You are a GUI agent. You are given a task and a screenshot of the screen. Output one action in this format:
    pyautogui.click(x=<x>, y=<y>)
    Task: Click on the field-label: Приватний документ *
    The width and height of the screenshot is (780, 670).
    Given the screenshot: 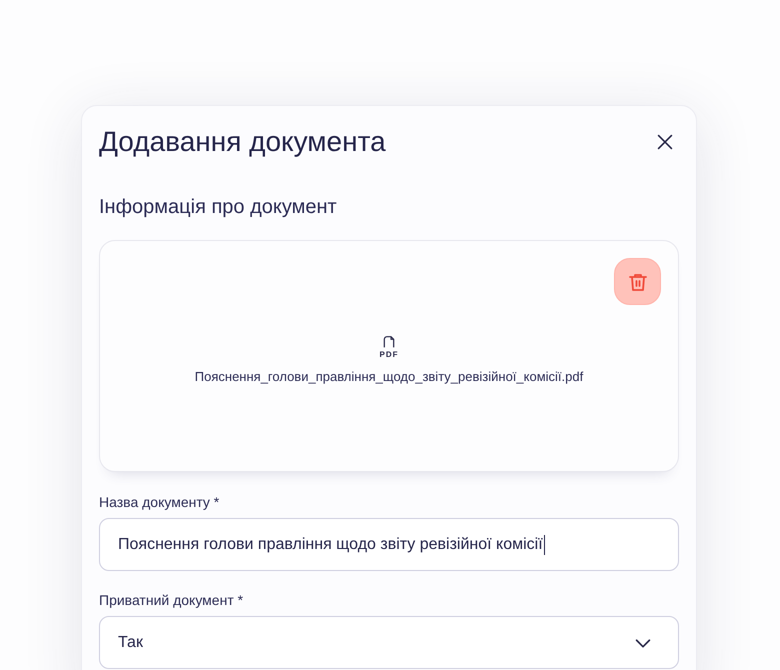 What is the action you would take?
    pyautogui.click(x=171, y=600)
    